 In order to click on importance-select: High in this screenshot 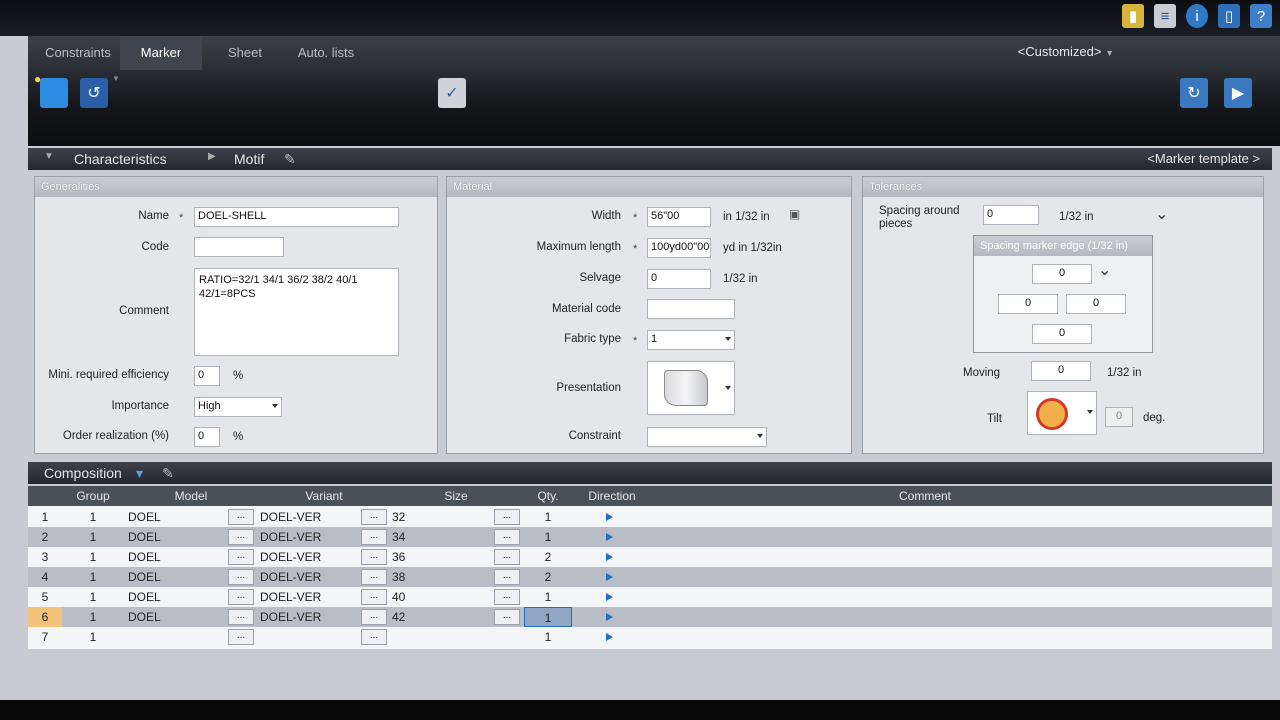, I will do `click(238, 407)`.